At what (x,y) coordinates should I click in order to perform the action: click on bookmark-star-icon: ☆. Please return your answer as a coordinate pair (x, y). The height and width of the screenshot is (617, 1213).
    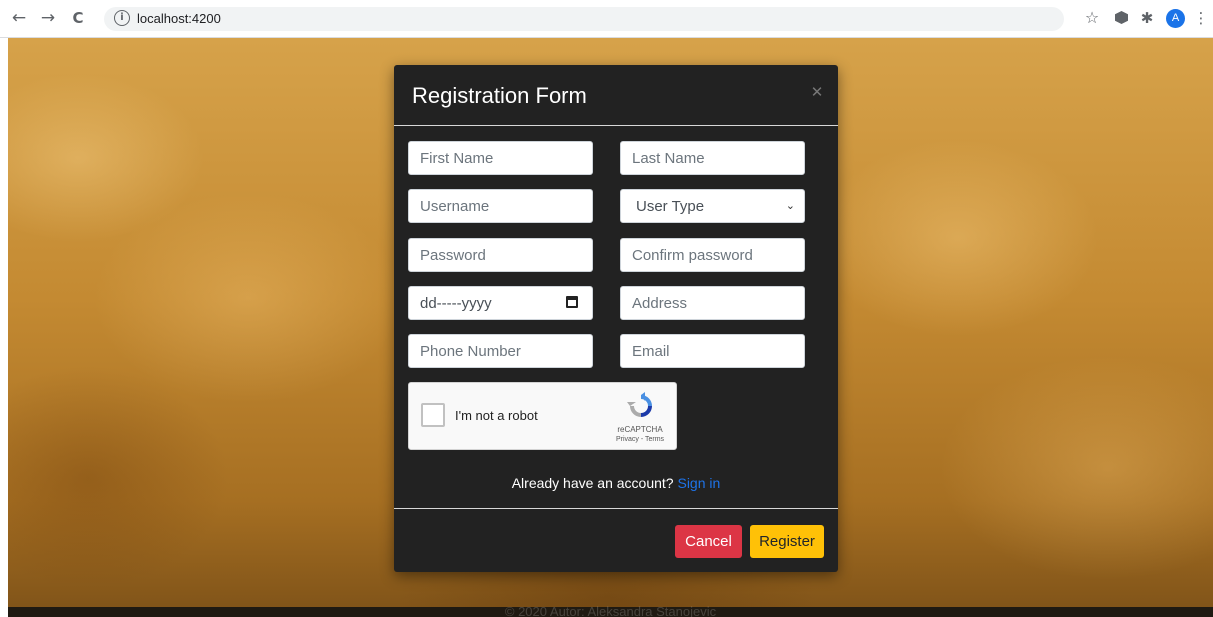
    Looking at the image, I should click on (1092, 18).